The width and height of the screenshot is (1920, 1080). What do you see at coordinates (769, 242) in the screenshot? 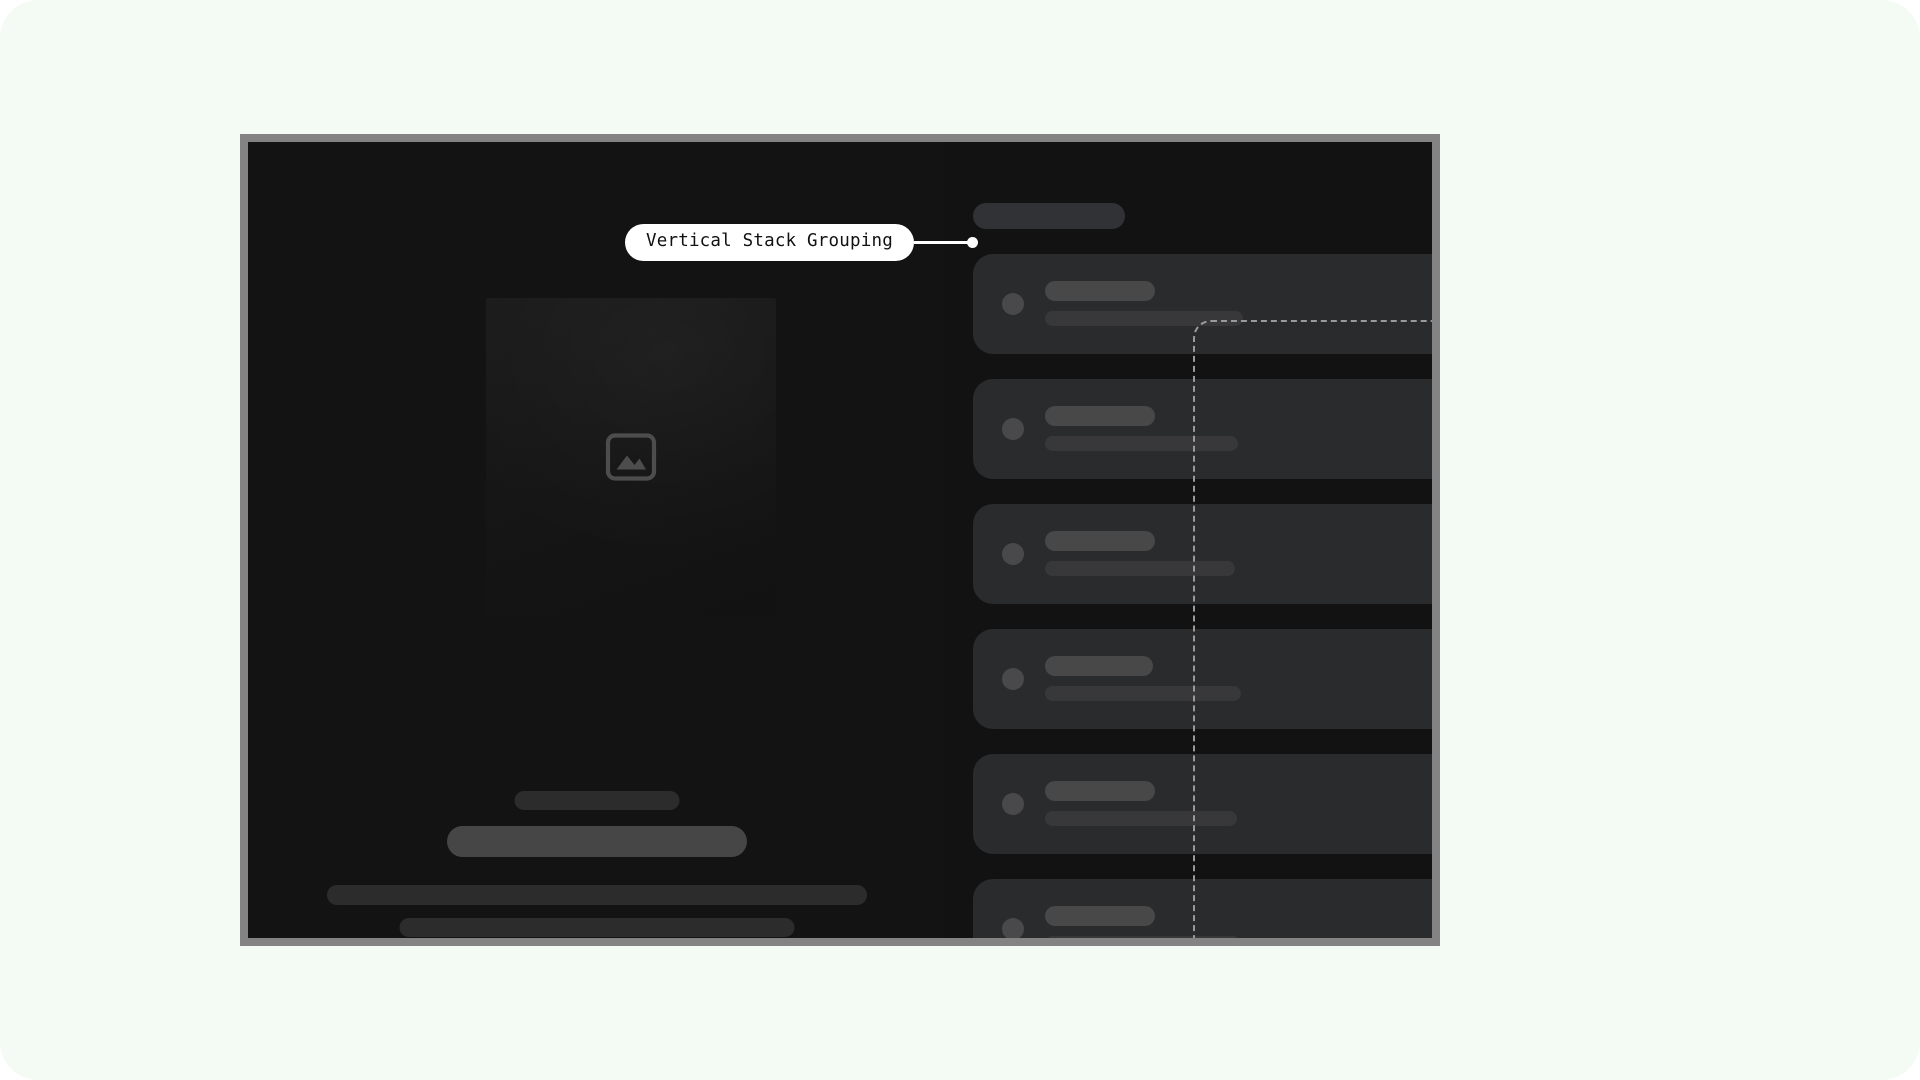
I see `callout-label: Vertical Stack Grouping` at bounding box center [769, 242].